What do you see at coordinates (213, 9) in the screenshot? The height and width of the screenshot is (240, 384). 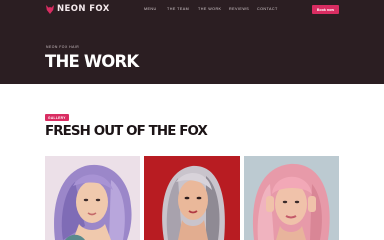 I see `nav-item-the-work: THE WORK` at bounding box center [213, 9].